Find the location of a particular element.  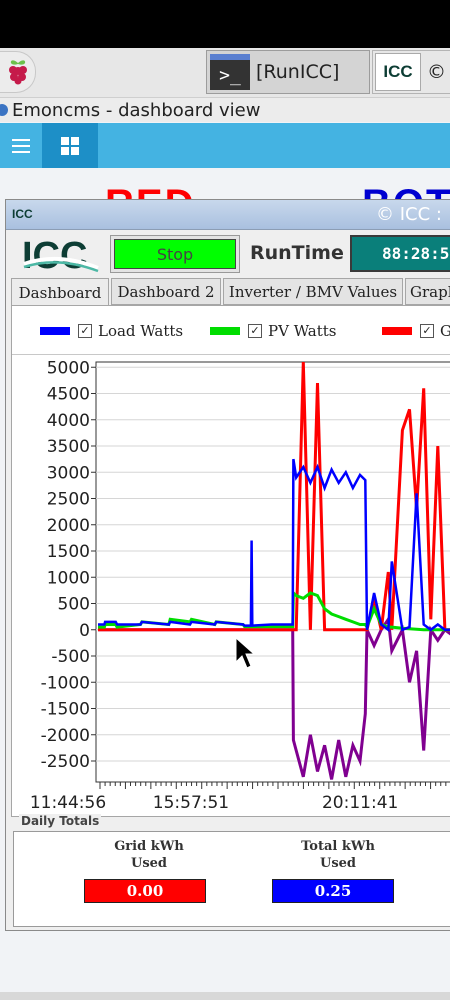

y-tick-label: 2000 is located at coordinates (68, 526).